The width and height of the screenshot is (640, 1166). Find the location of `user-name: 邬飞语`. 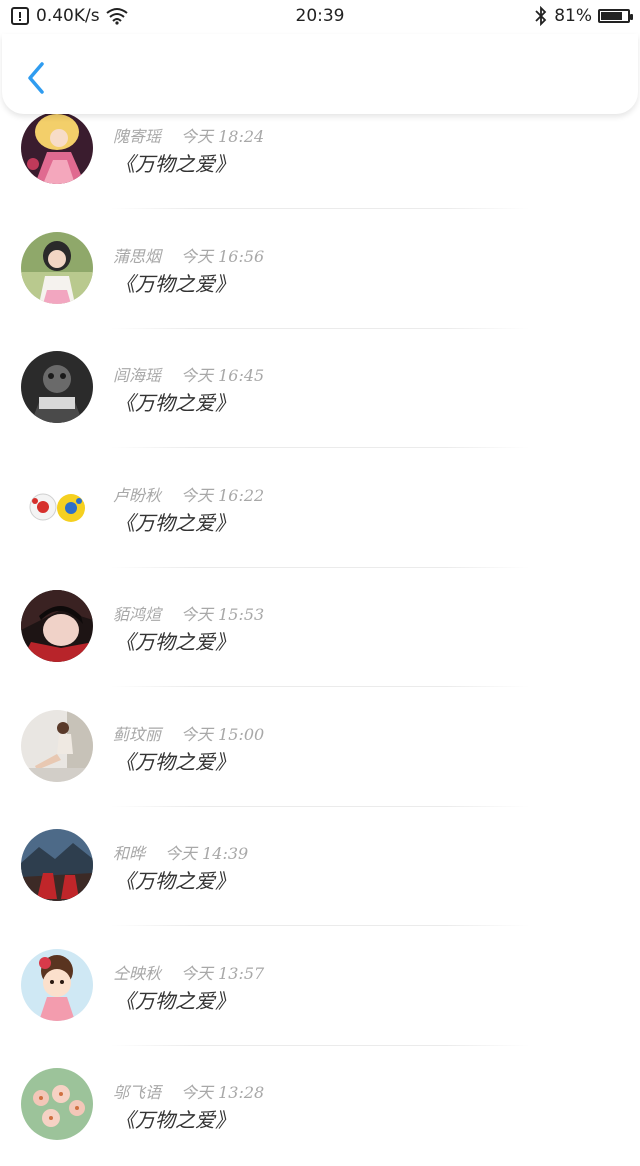

user-name: 邬飞语 is located at coordinates (137, 1092).